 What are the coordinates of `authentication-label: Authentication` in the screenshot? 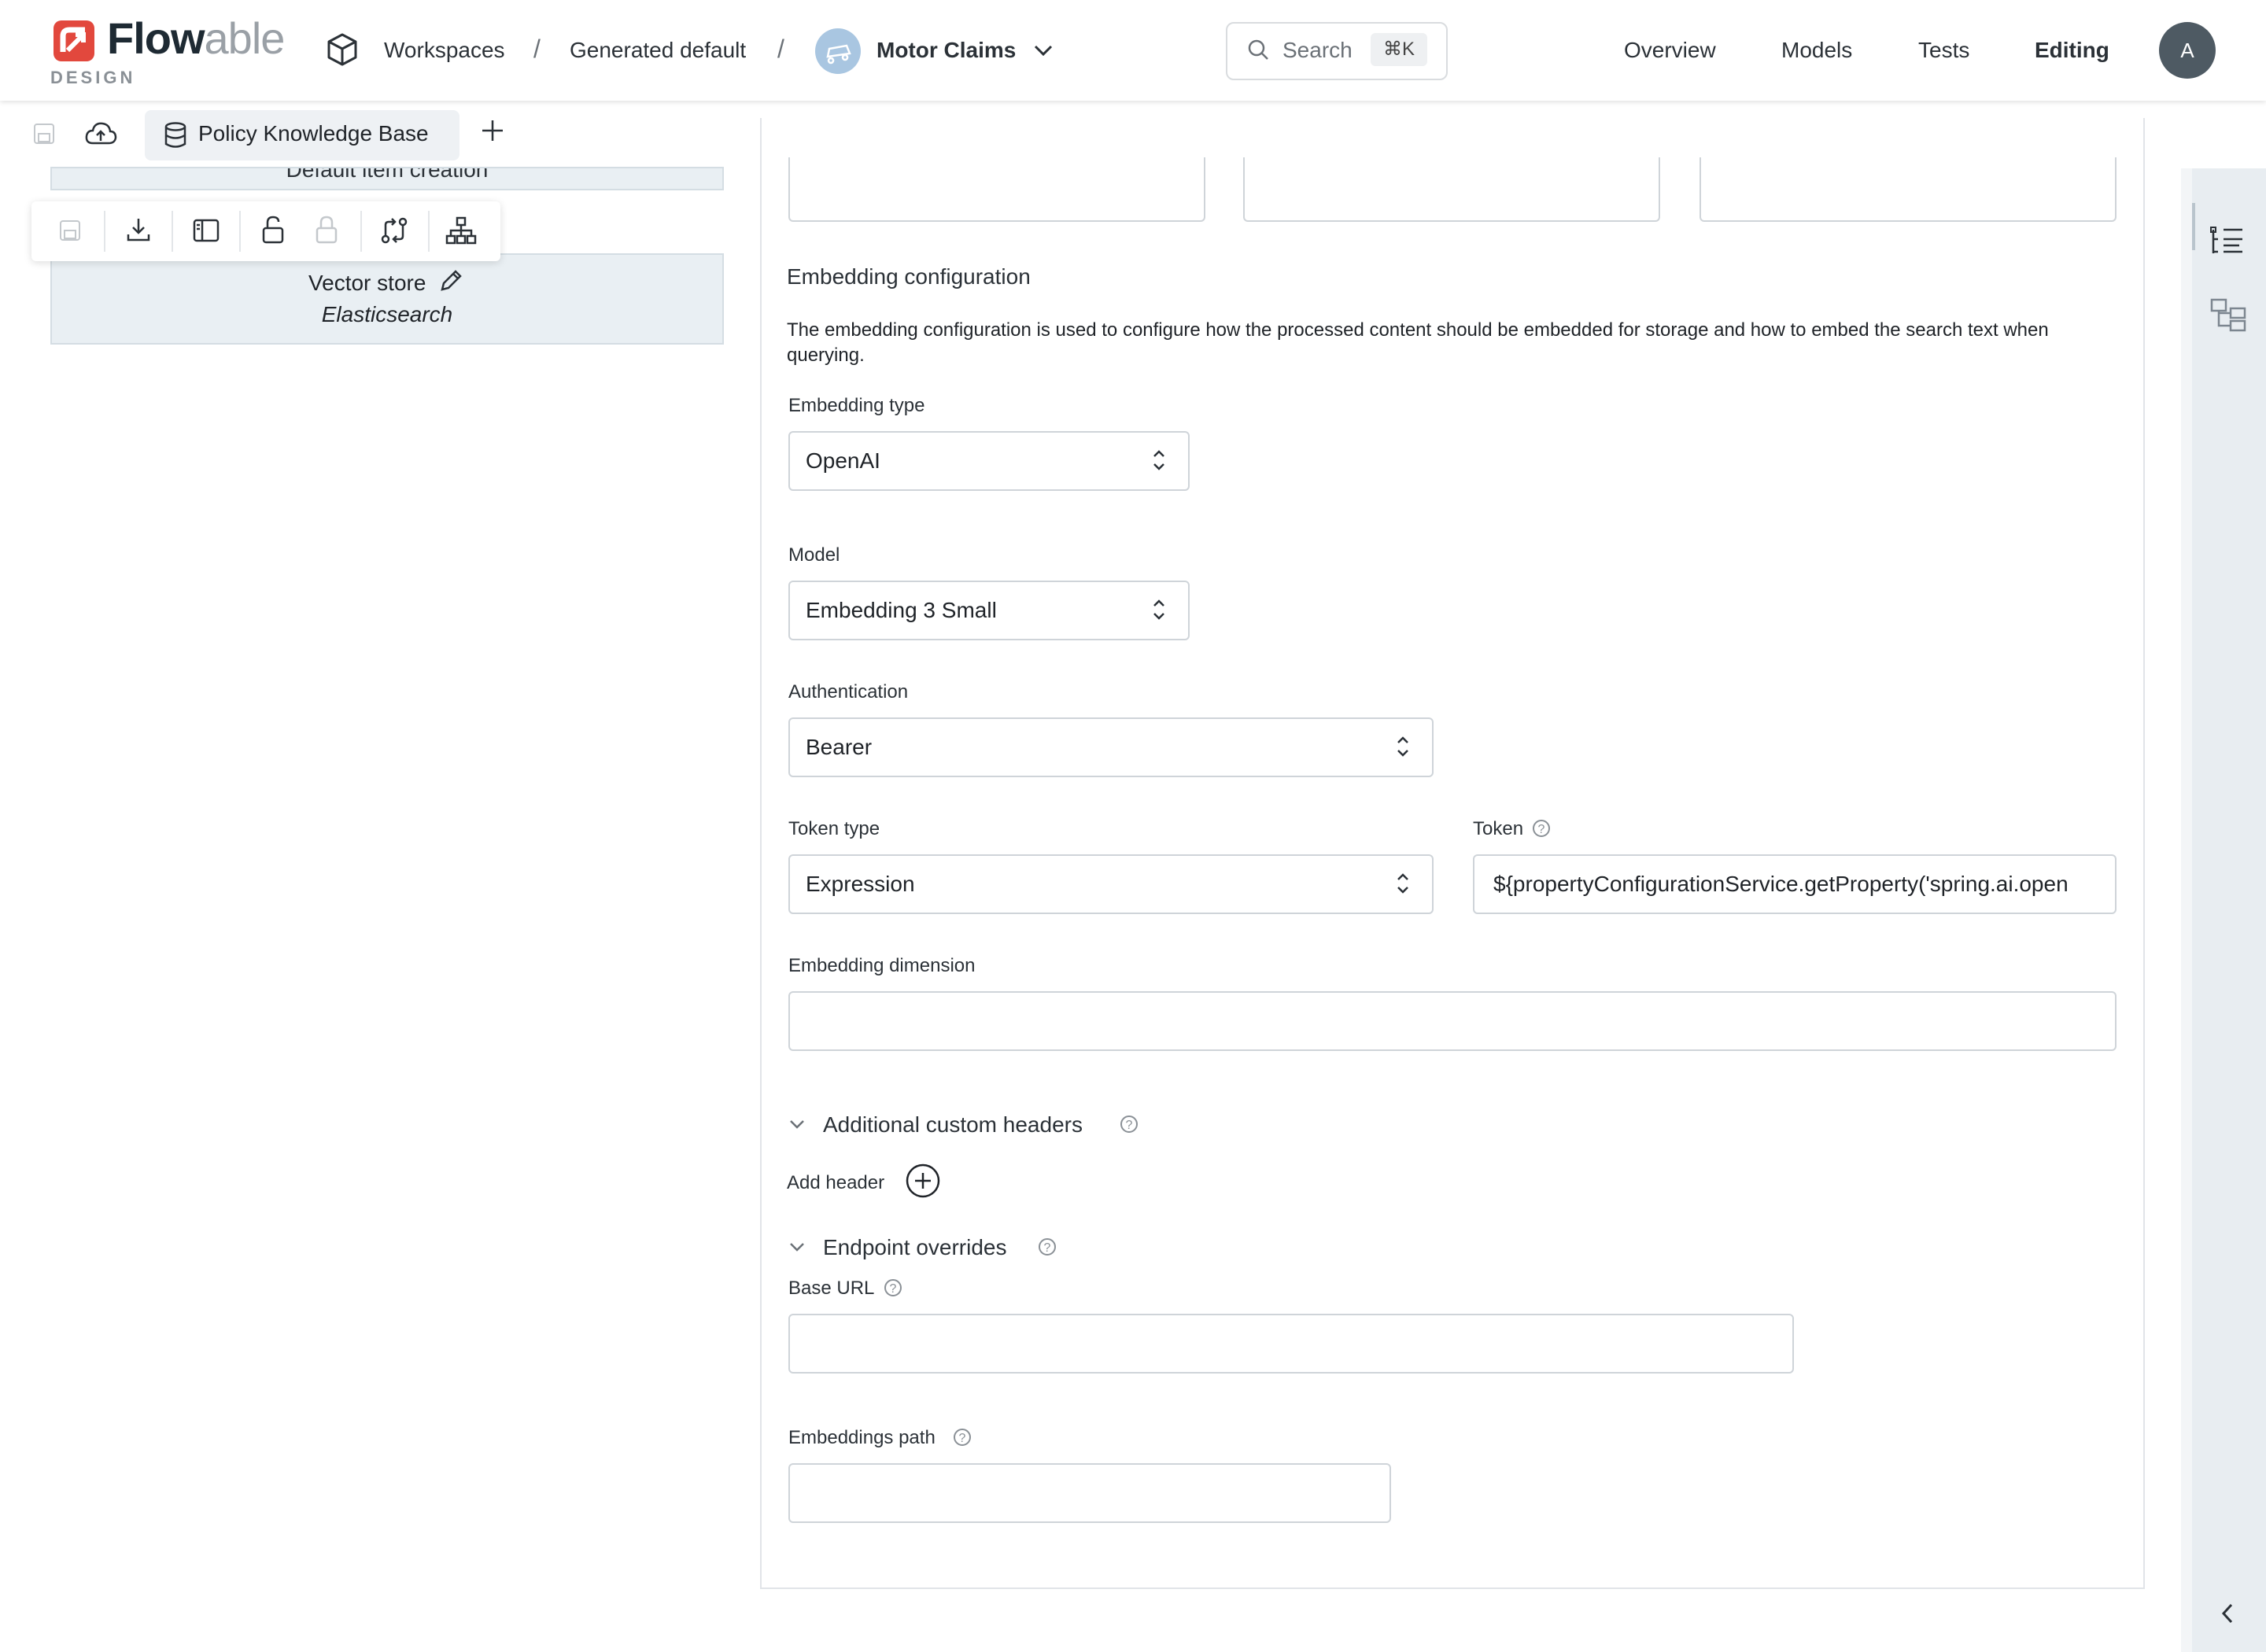 It's located at (848, 691).